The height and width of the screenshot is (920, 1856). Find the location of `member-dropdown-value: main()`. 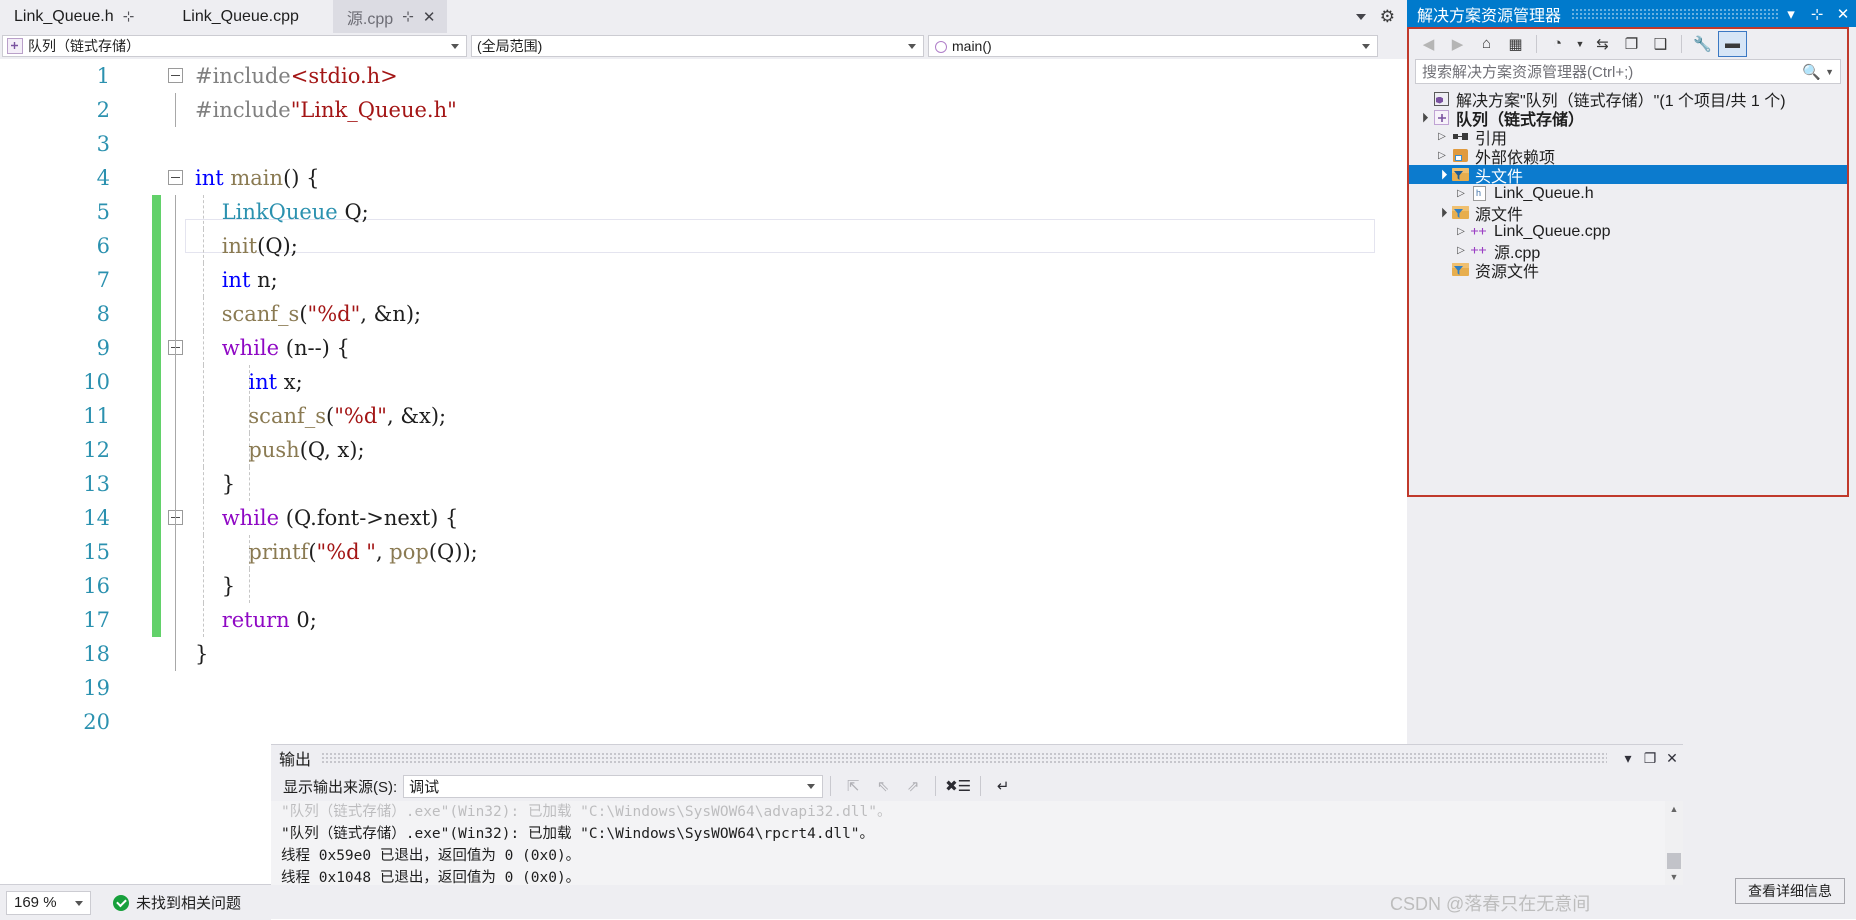

member-dropdown-value: main() is located at coordinates (972, 46).